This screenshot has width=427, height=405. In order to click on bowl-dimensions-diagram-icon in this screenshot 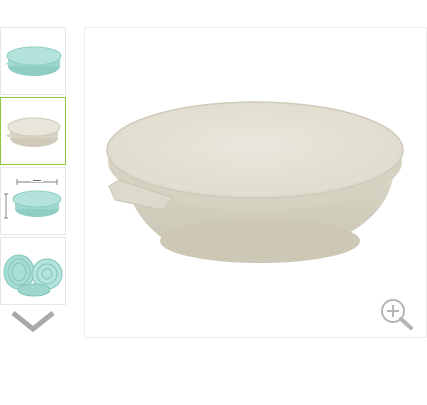, I will do `click(33, 199)`.